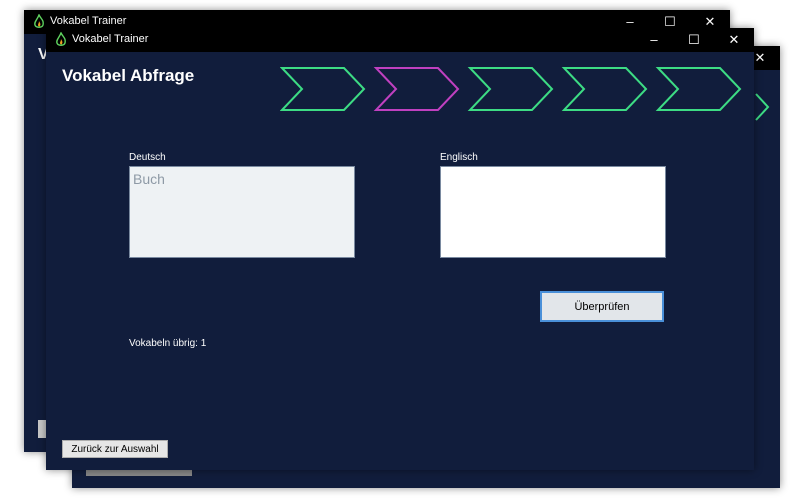 The image size is (800, 500). I want to click on window-titlebar: Vokabel Trainer – ☐ ✕, so click(400, 40).